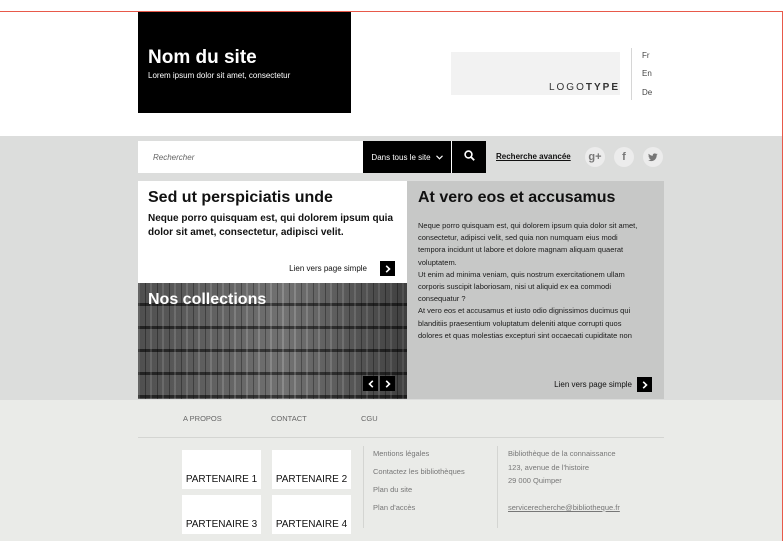 The image size is (783, 541). What do you see at coordinates (401, 437) in the screenshot?
I see `footer-divider` at bounding box center [401, 437].